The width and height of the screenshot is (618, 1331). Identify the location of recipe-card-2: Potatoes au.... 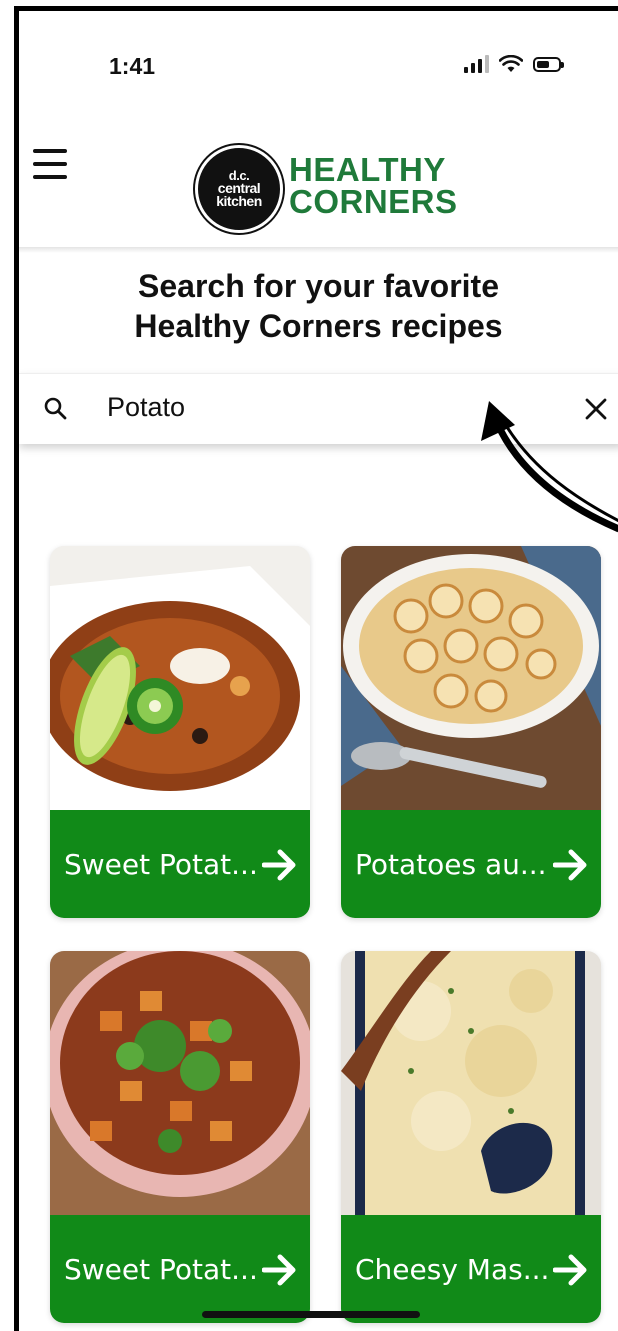
(471, 732).